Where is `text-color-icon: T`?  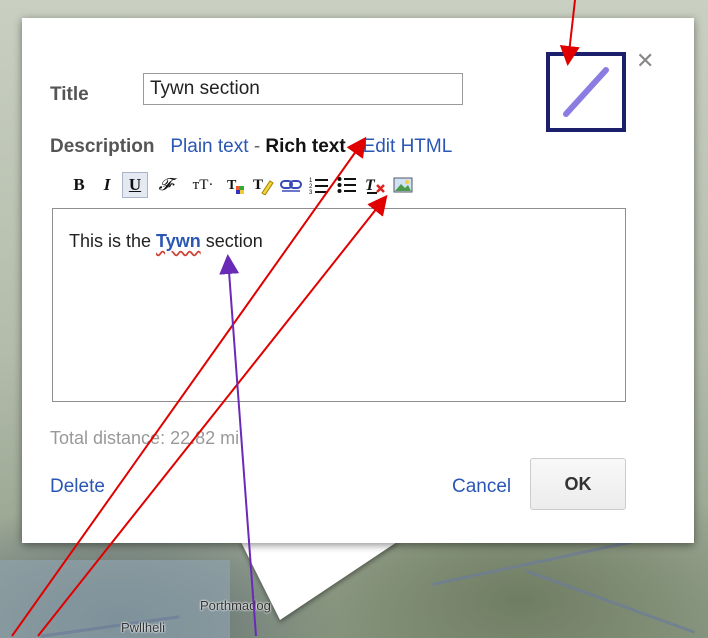 text-color-icon: T is located at coordinates (235, 186).